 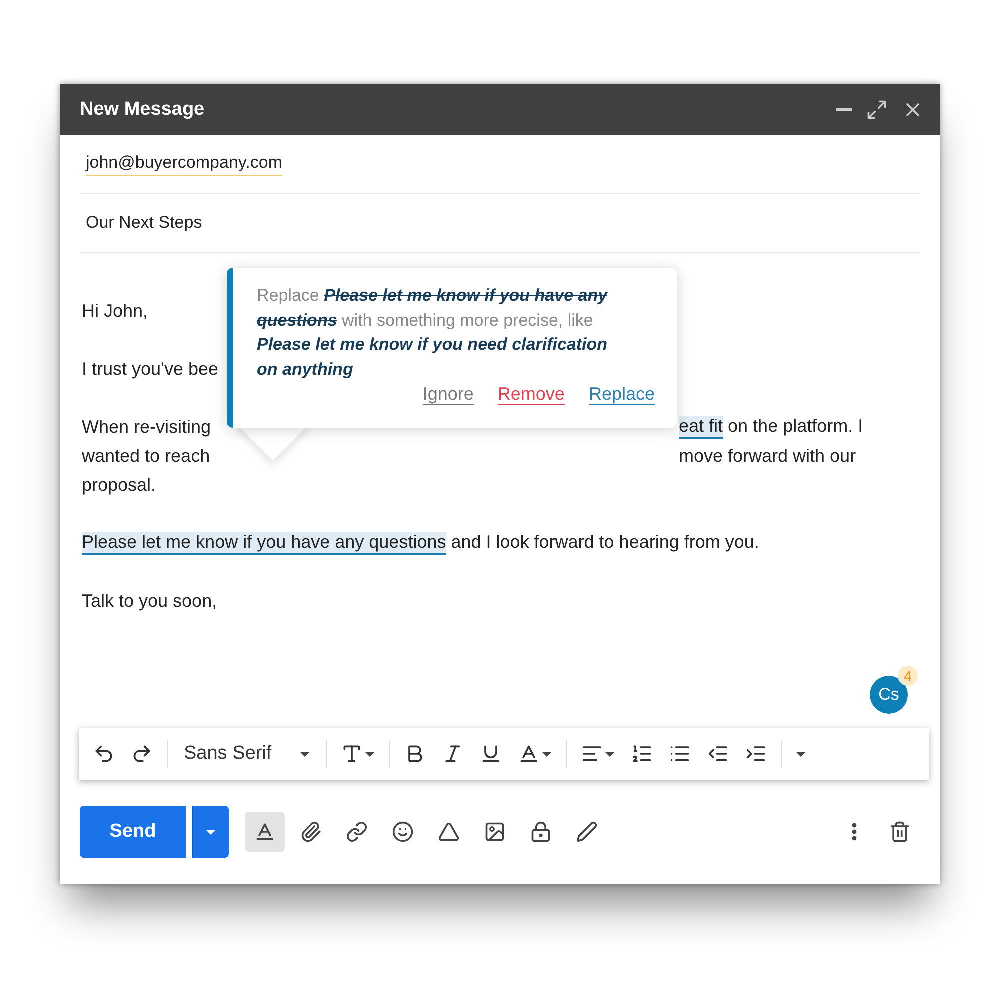 What do you see at coordinates (403, 832) in the screenshot?
I see `smiley-icon` at bounding box center [403, 832].